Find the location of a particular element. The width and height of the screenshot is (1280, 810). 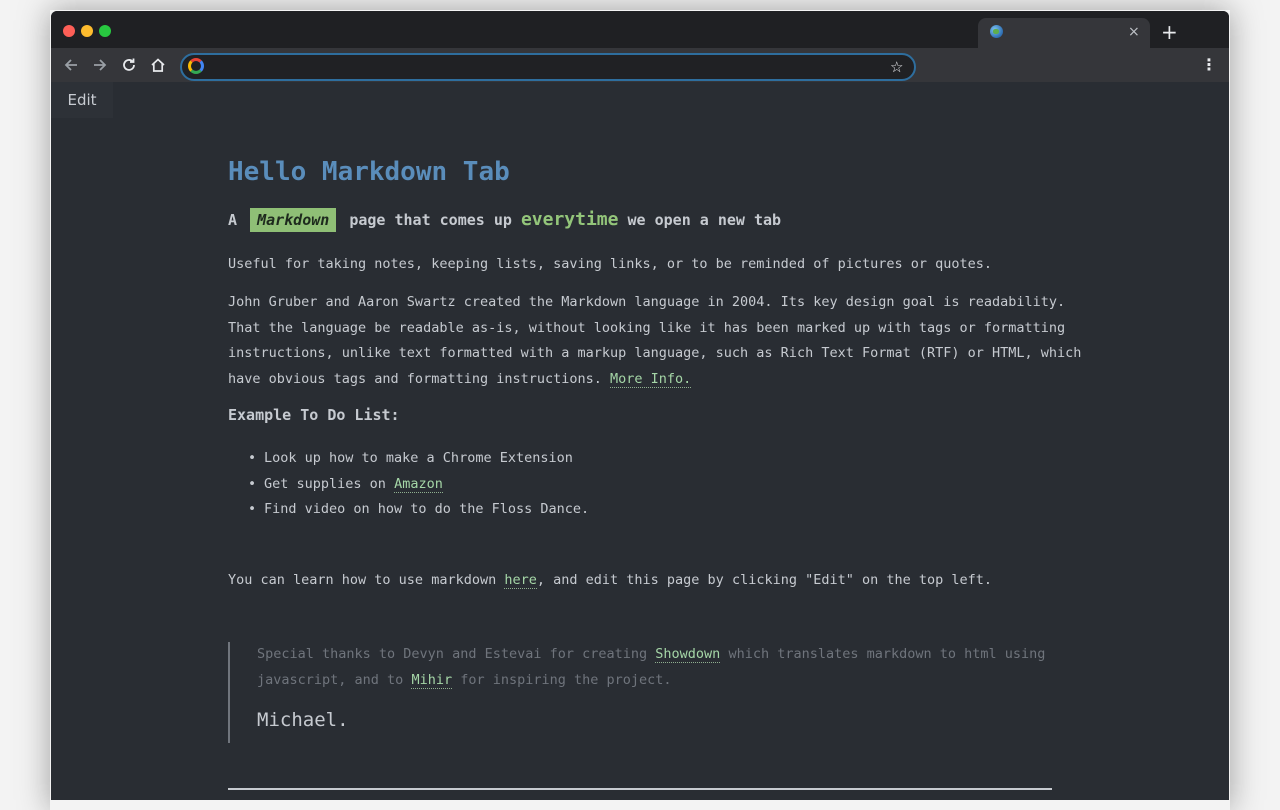

signature: Michael. is located at coordinates (303, 720).